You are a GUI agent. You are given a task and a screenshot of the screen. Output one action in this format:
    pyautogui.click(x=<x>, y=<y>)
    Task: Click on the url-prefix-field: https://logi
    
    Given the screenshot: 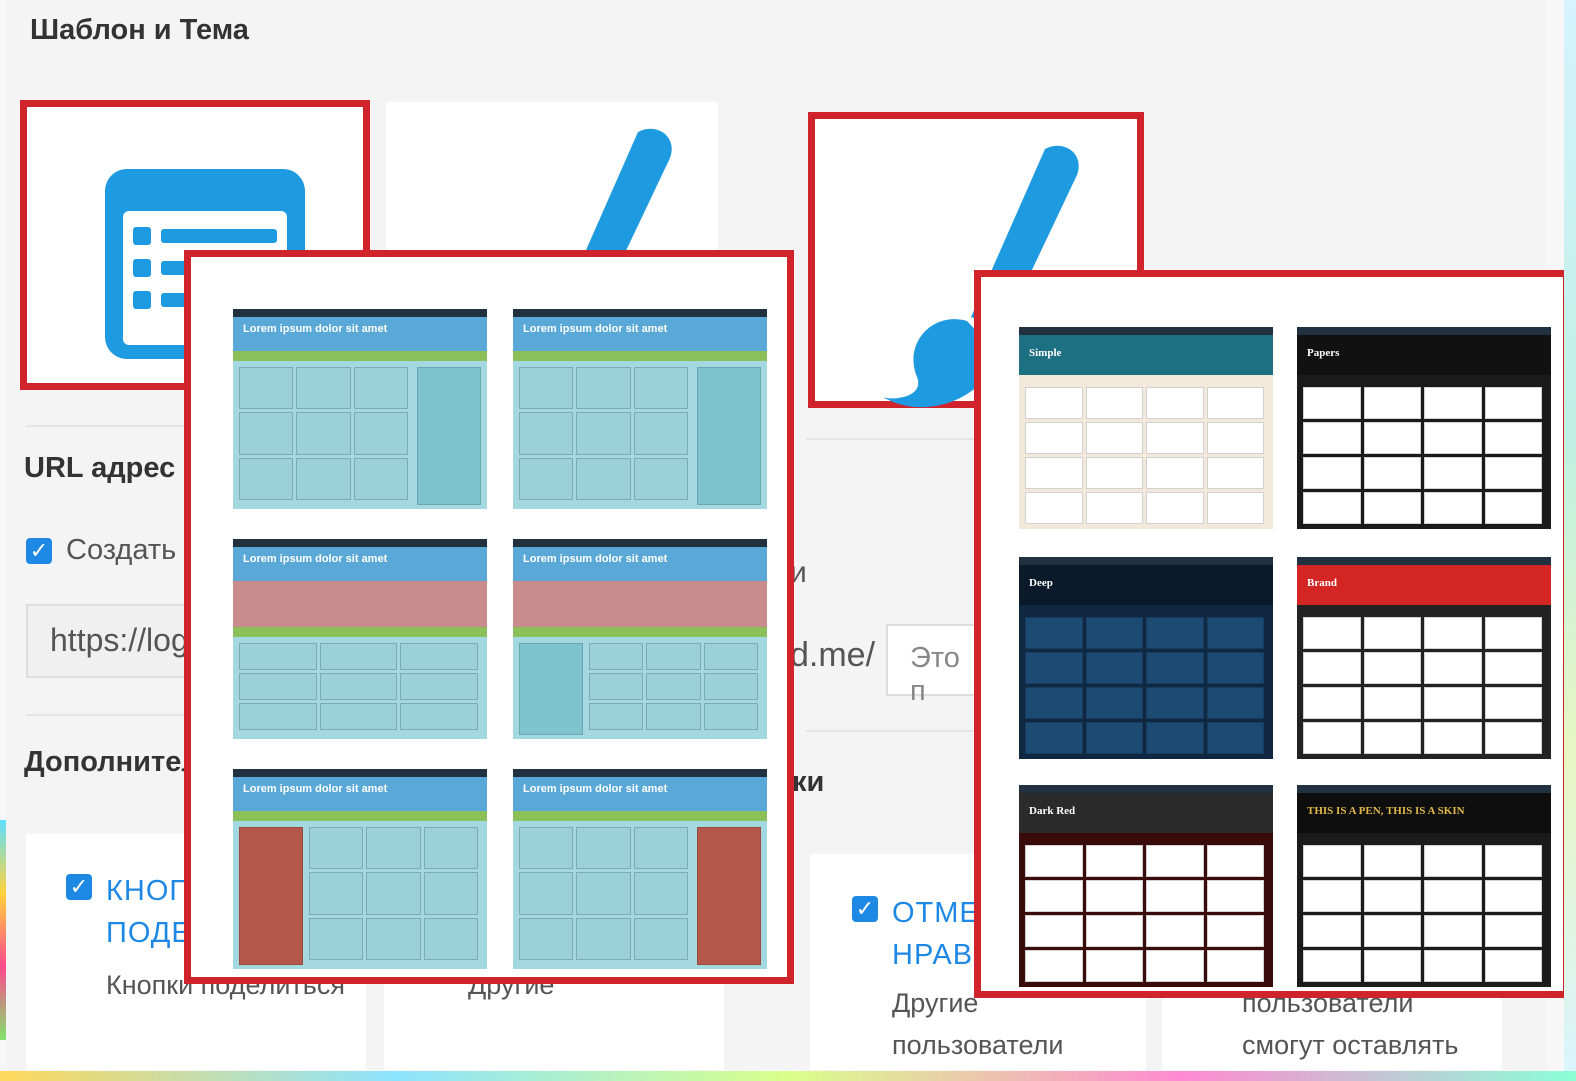 What is the action you would take?
    pyautogui.click(x=116, y=641)
    